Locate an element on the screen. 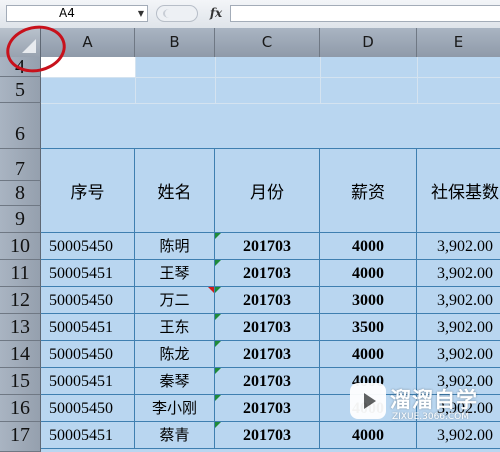  row-header-label: 12 is located at coordinates (20, 300).